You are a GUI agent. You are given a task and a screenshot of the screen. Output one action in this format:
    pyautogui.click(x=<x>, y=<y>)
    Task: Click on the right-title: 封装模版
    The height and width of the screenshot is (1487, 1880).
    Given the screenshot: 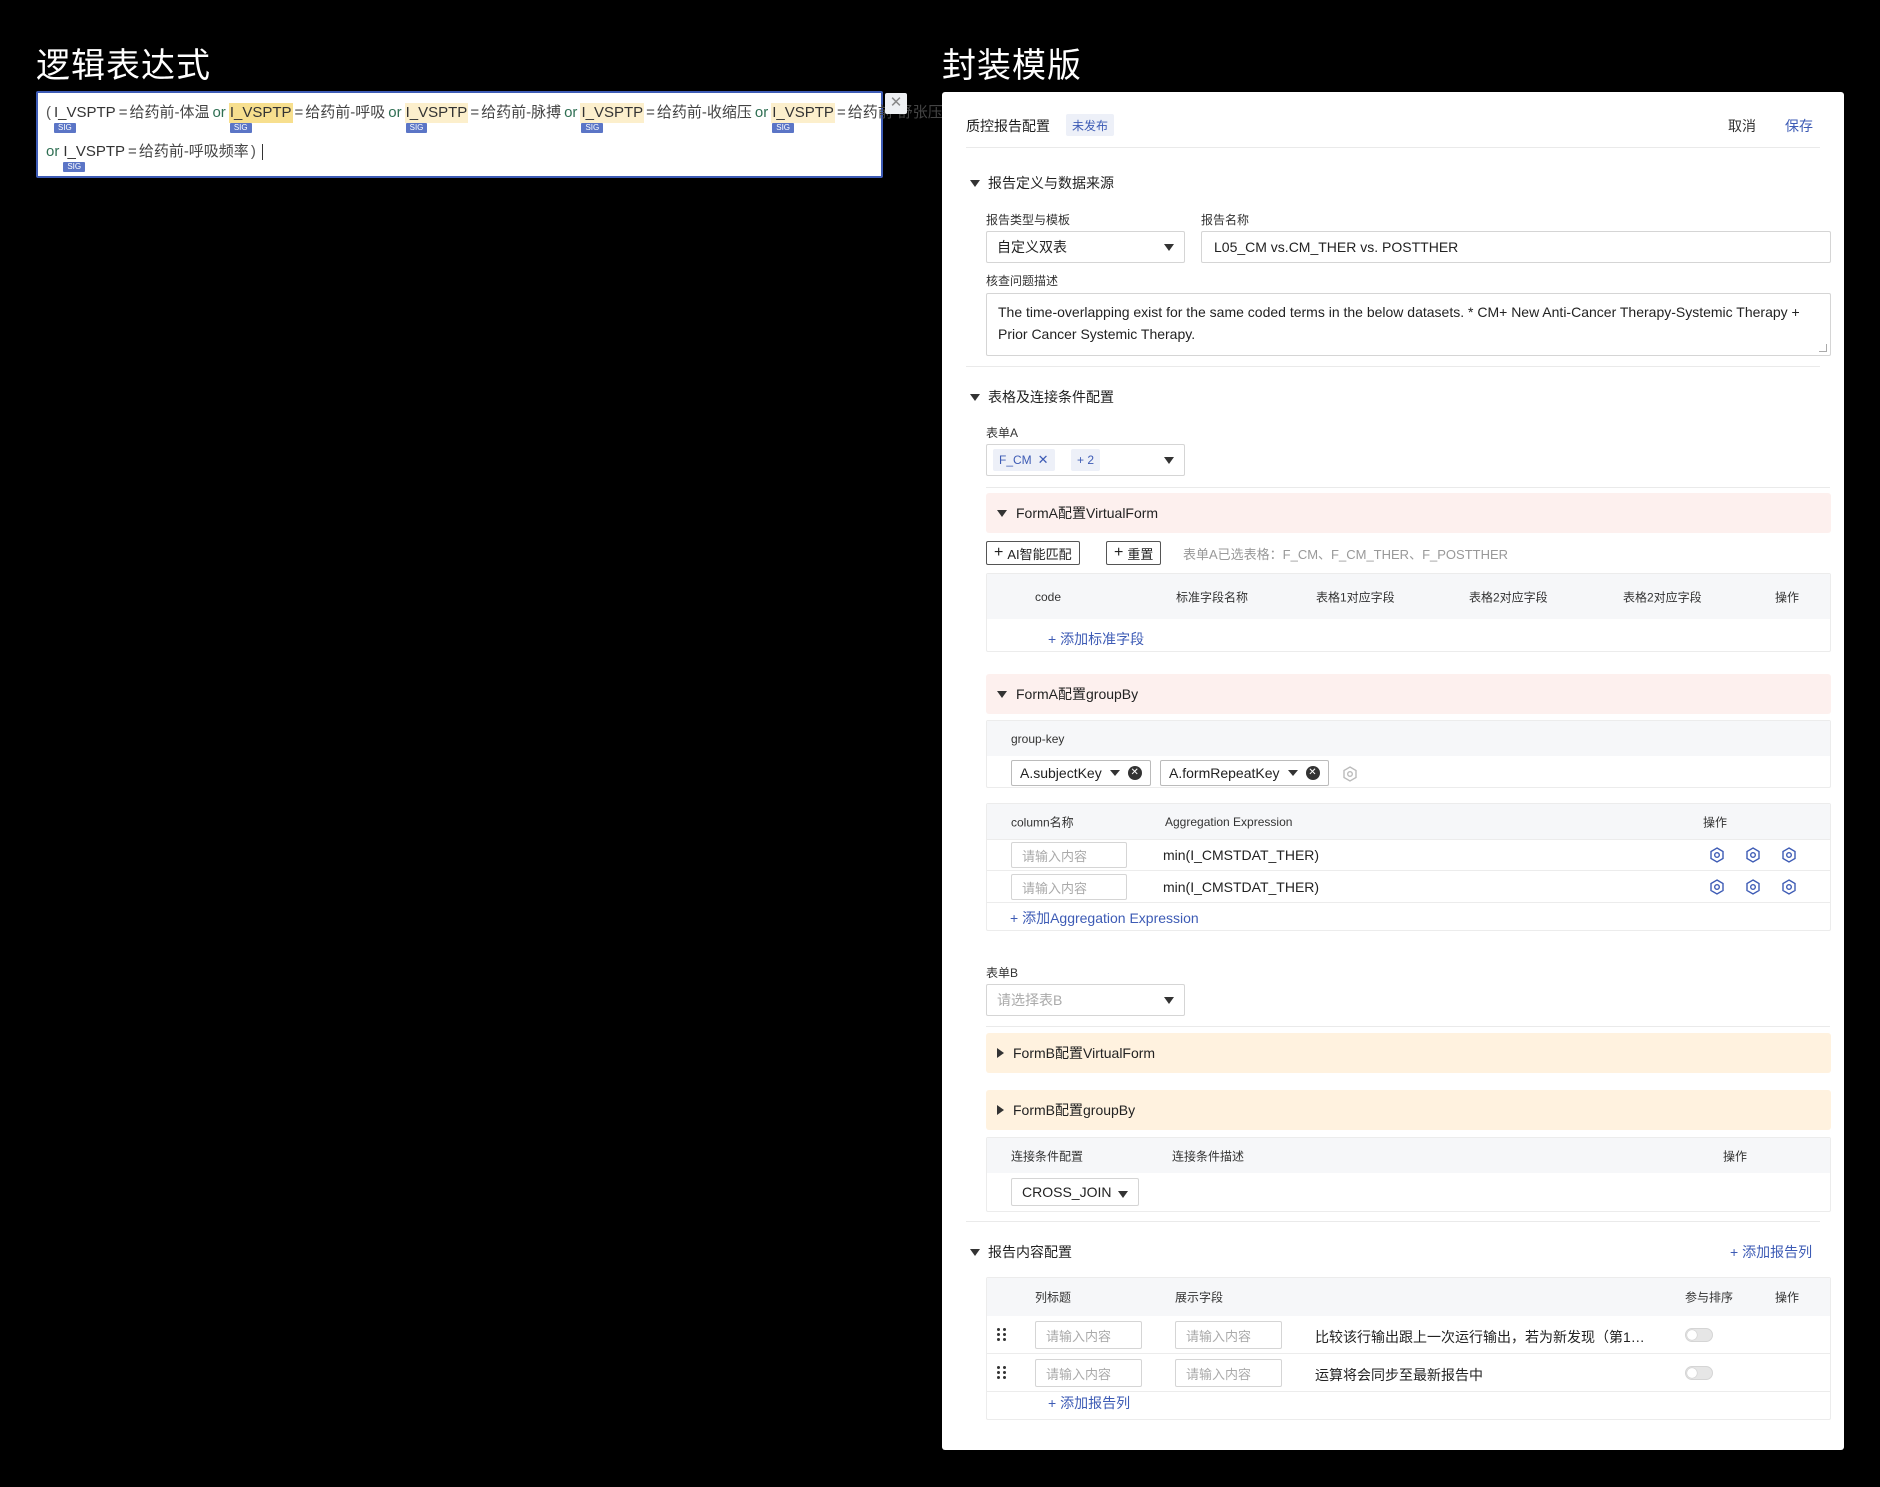 What is the action you would take?
    pyautogui.click(x=1012, y=66)
    